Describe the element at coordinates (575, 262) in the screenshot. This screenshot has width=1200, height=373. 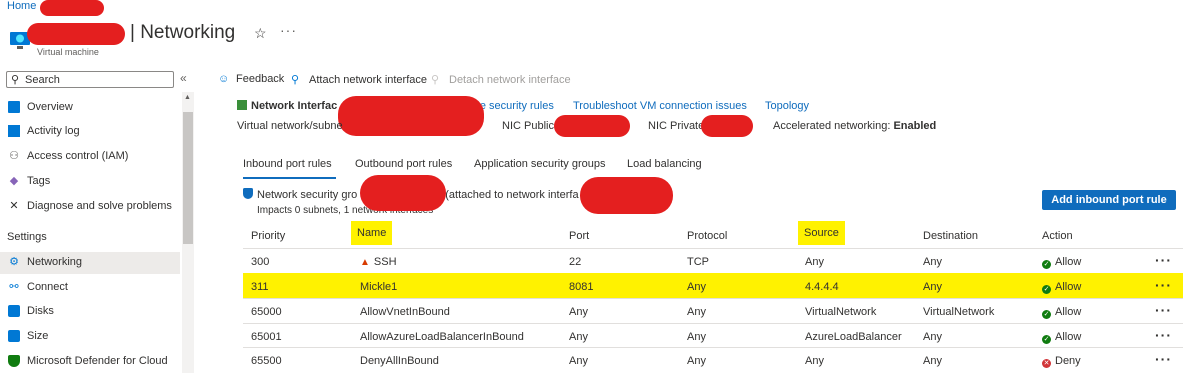
I see `cell-port: 22` at that location.